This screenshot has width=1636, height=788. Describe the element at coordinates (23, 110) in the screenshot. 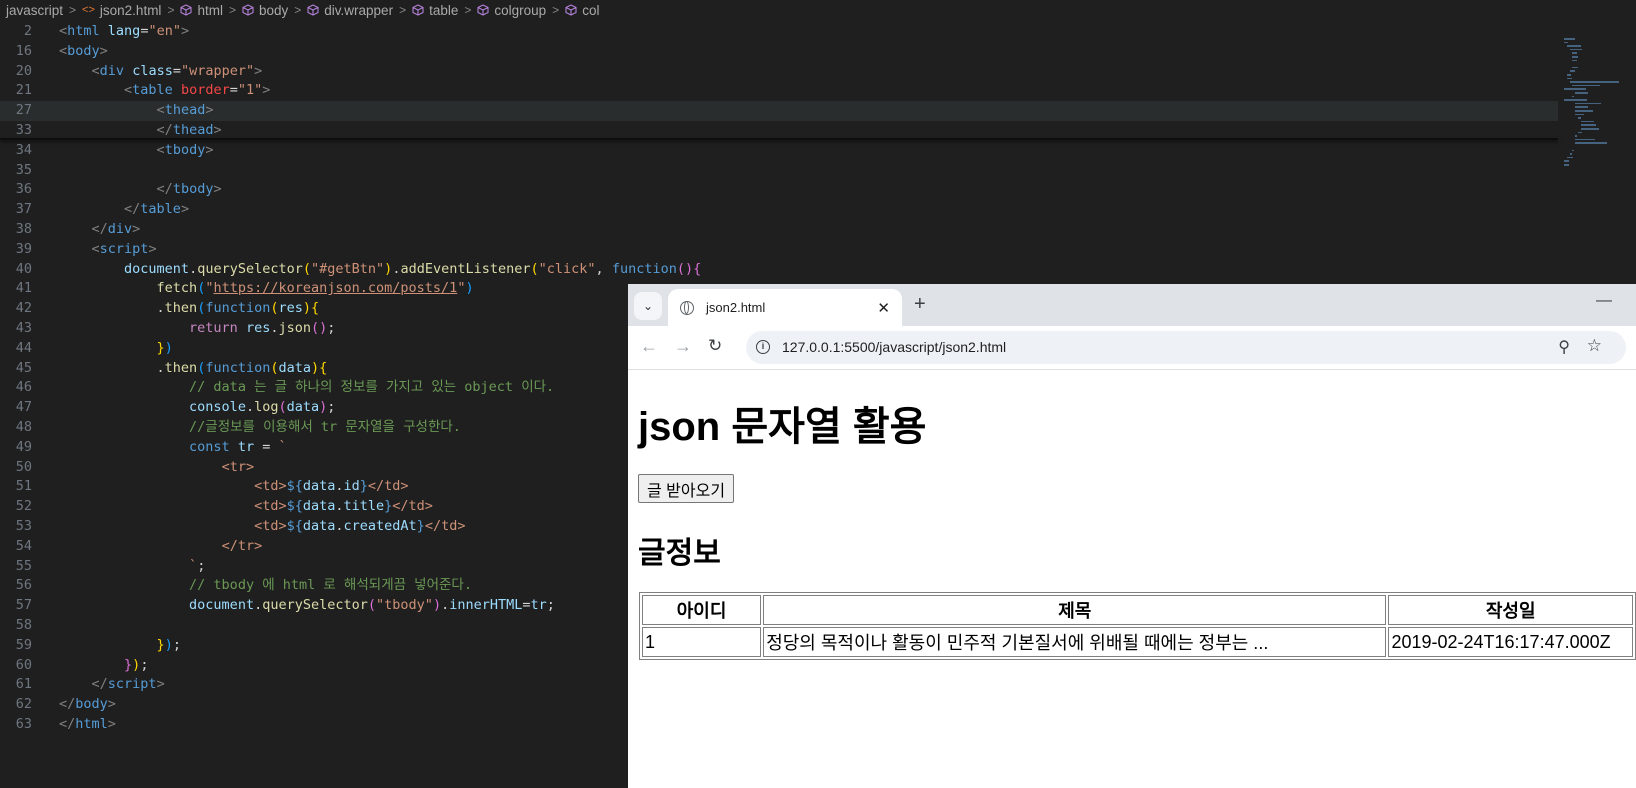

I see `line-number: 27` at that location.